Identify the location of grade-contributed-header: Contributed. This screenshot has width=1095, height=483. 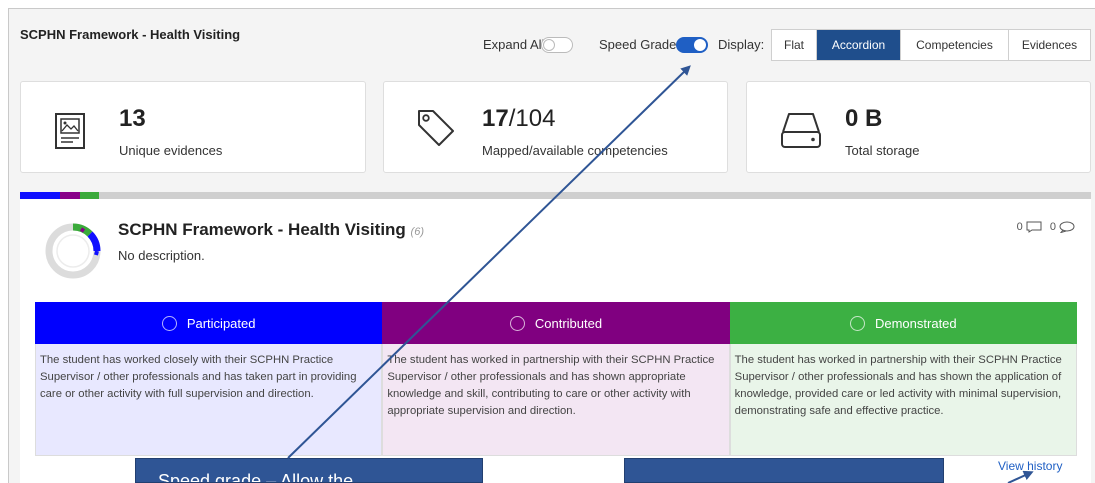
(556, 323).